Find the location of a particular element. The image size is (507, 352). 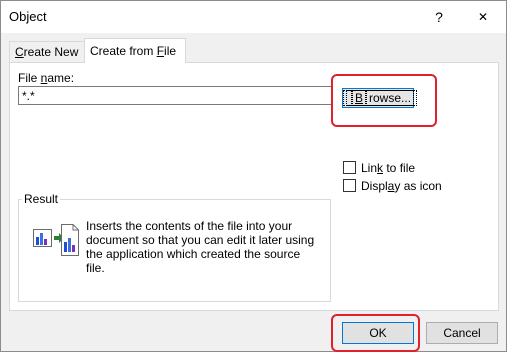

link-to-file-checkbox: Link to file is located at coordinates (379, 169).